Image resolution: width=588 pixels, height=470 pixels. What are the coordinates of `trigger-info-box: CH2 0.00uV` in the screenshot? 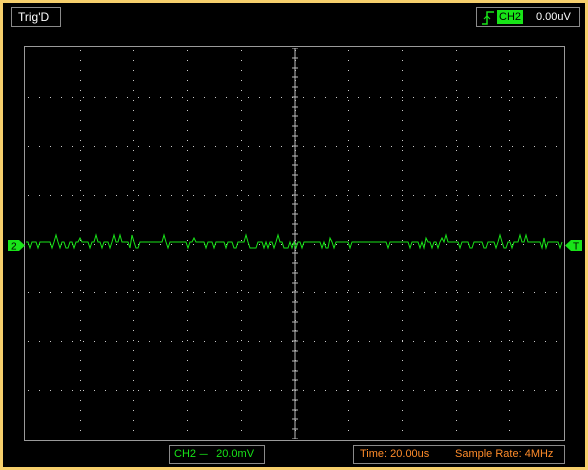 It's located at (528, 17).